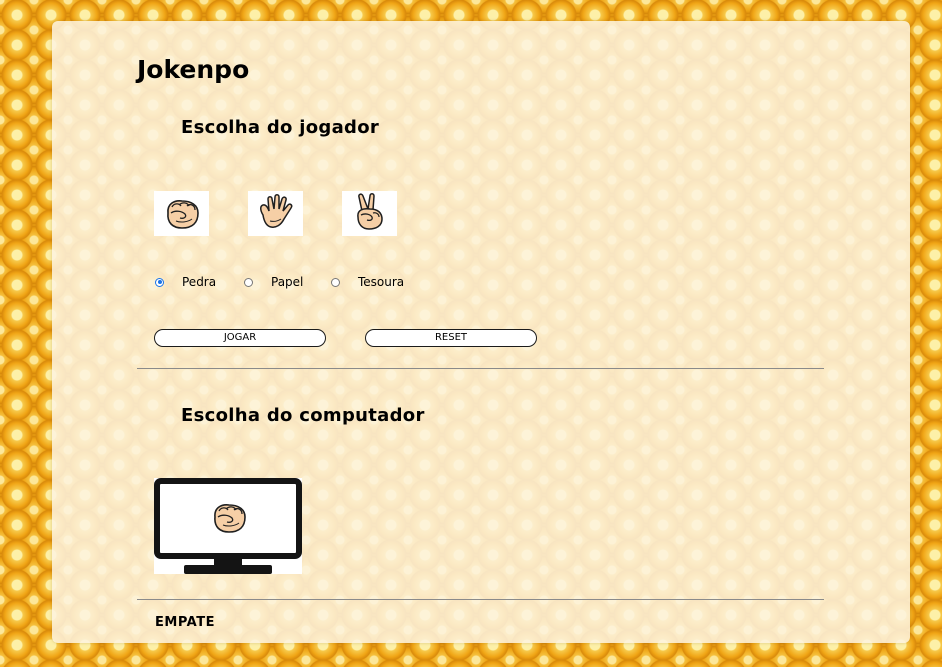  What do you see at coordinates (335, 282) in the screenshot?
I see `tesoura-radio` at bounding box center [335, 282].